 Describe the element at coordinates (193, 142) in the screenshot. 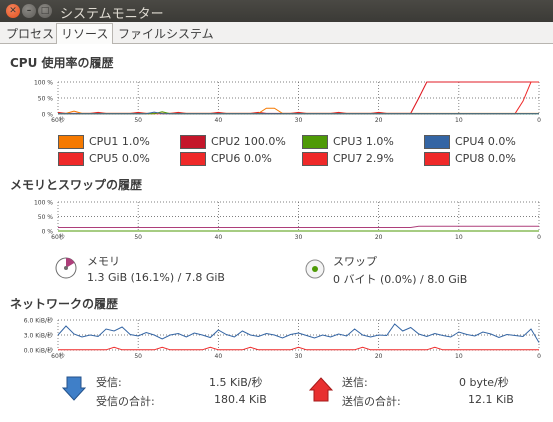

I see `cpu2-color-swatch` at that location.